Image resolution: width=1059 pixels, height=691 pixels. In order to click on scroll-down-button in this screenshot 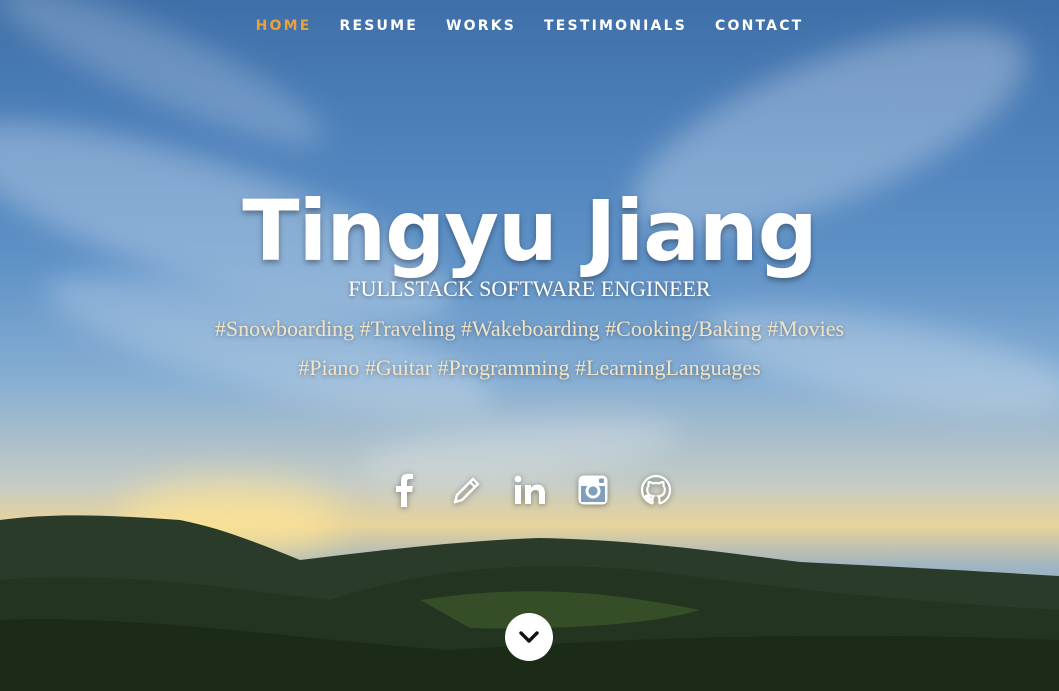, I will do `click(529, 637)`.